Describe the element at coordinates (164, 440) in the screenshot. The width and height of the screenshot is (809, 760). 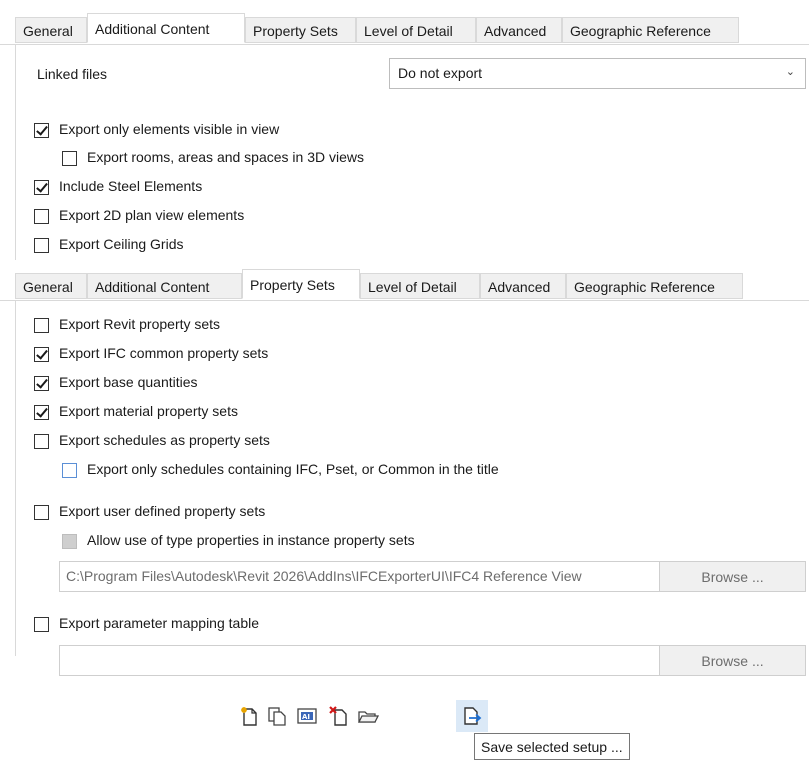
I see `export-schedules-label: Export schedules as property sets` at that location.